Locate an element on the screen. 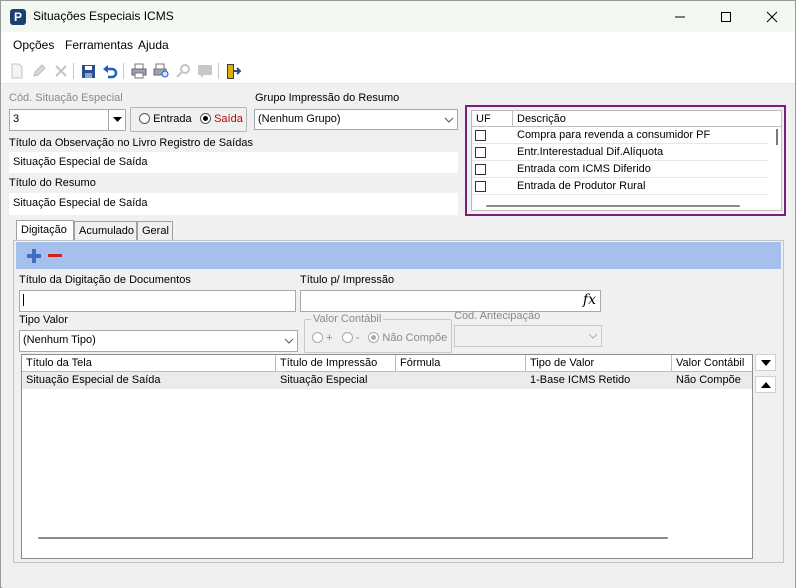  edit-icon is located at coordinates (39, 70).